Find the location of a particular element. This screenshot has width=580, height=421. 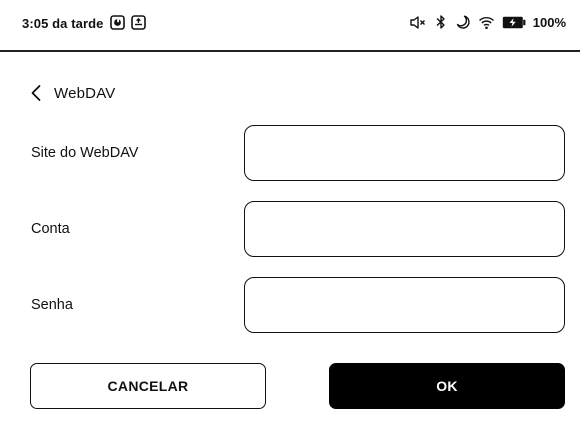

password-label: Senha is located at coordinates (52, 305).